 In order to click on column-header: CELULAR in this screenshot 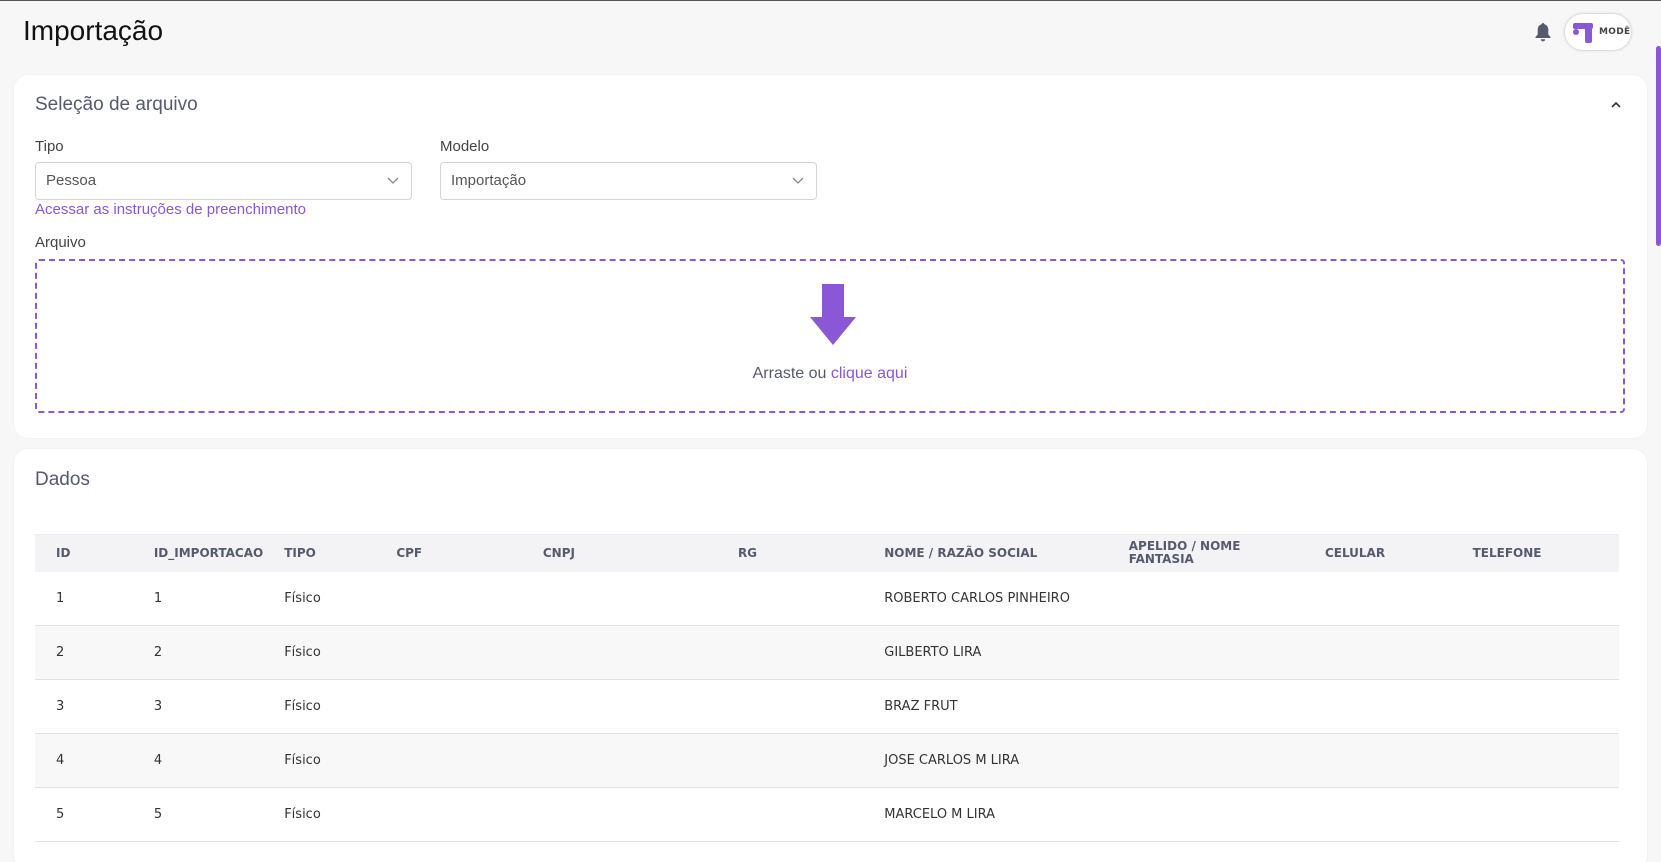, I will do `click(1377, 553)`.